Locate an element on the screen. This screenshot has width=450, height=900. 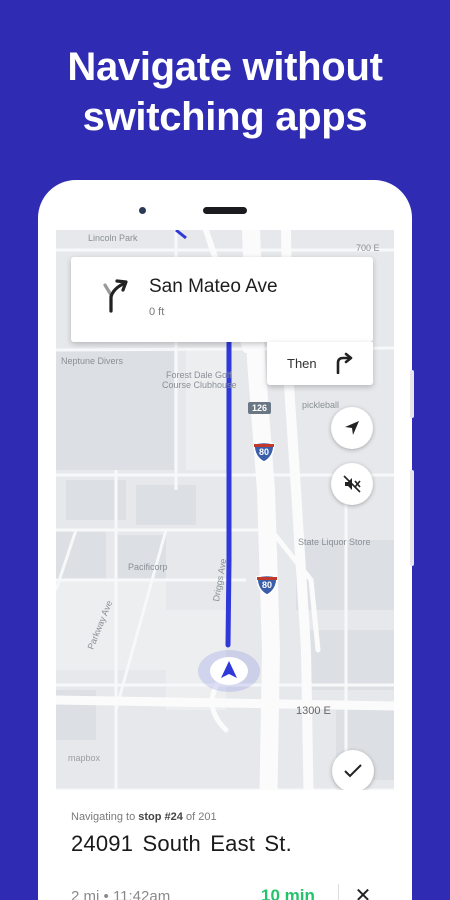
headline: Navigate without switching apps is located at coordinates (225, 92).